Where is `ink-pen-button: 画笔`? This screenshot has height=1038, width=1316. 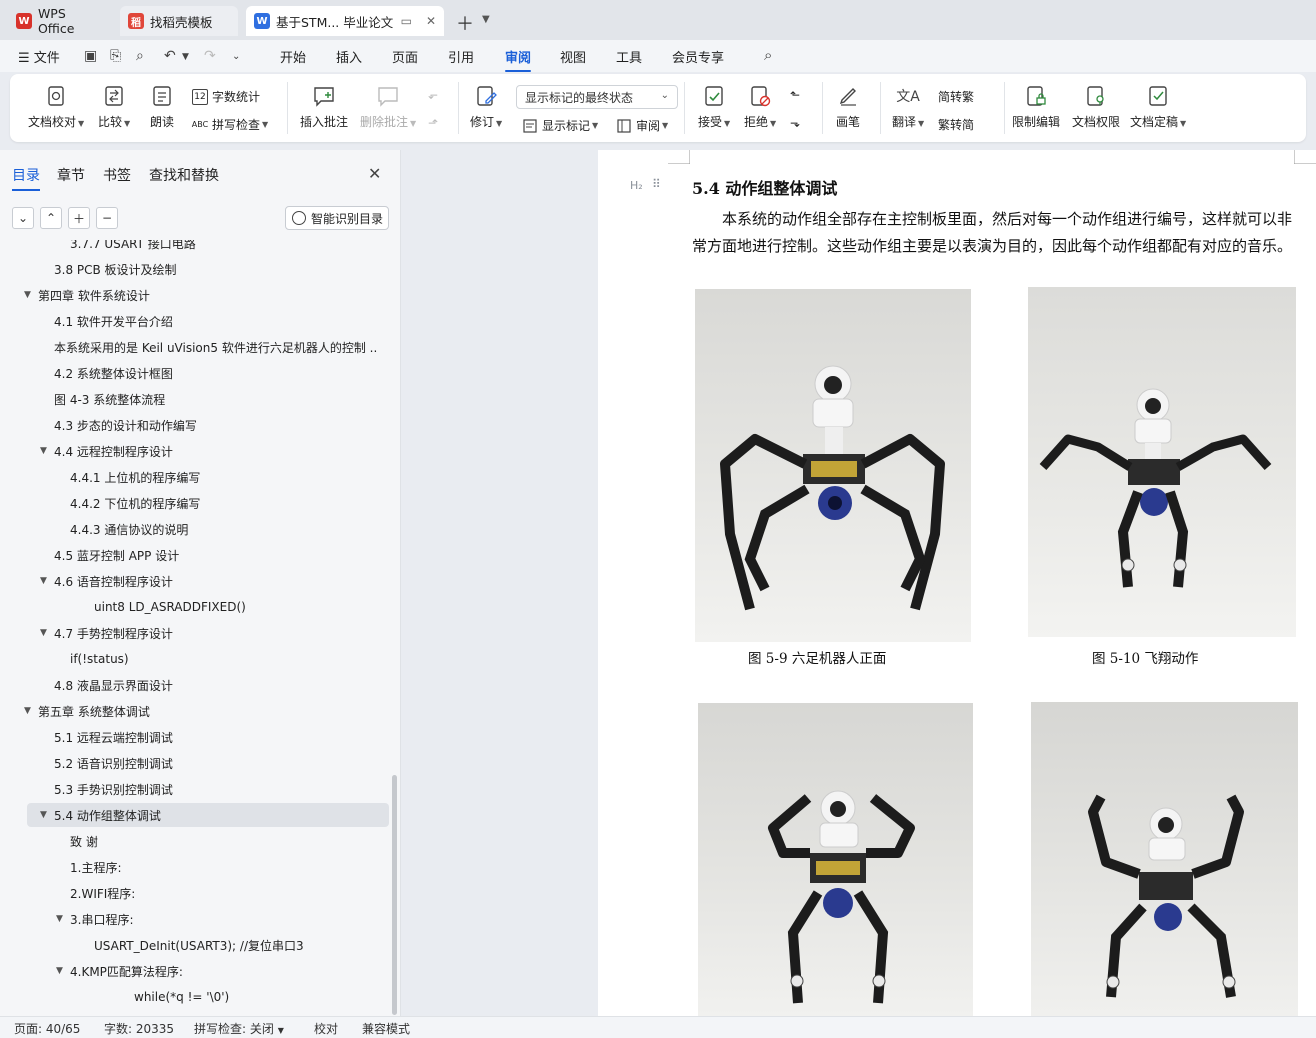 ink-pen-button: 画笔 is located at coordinates (848, 107).